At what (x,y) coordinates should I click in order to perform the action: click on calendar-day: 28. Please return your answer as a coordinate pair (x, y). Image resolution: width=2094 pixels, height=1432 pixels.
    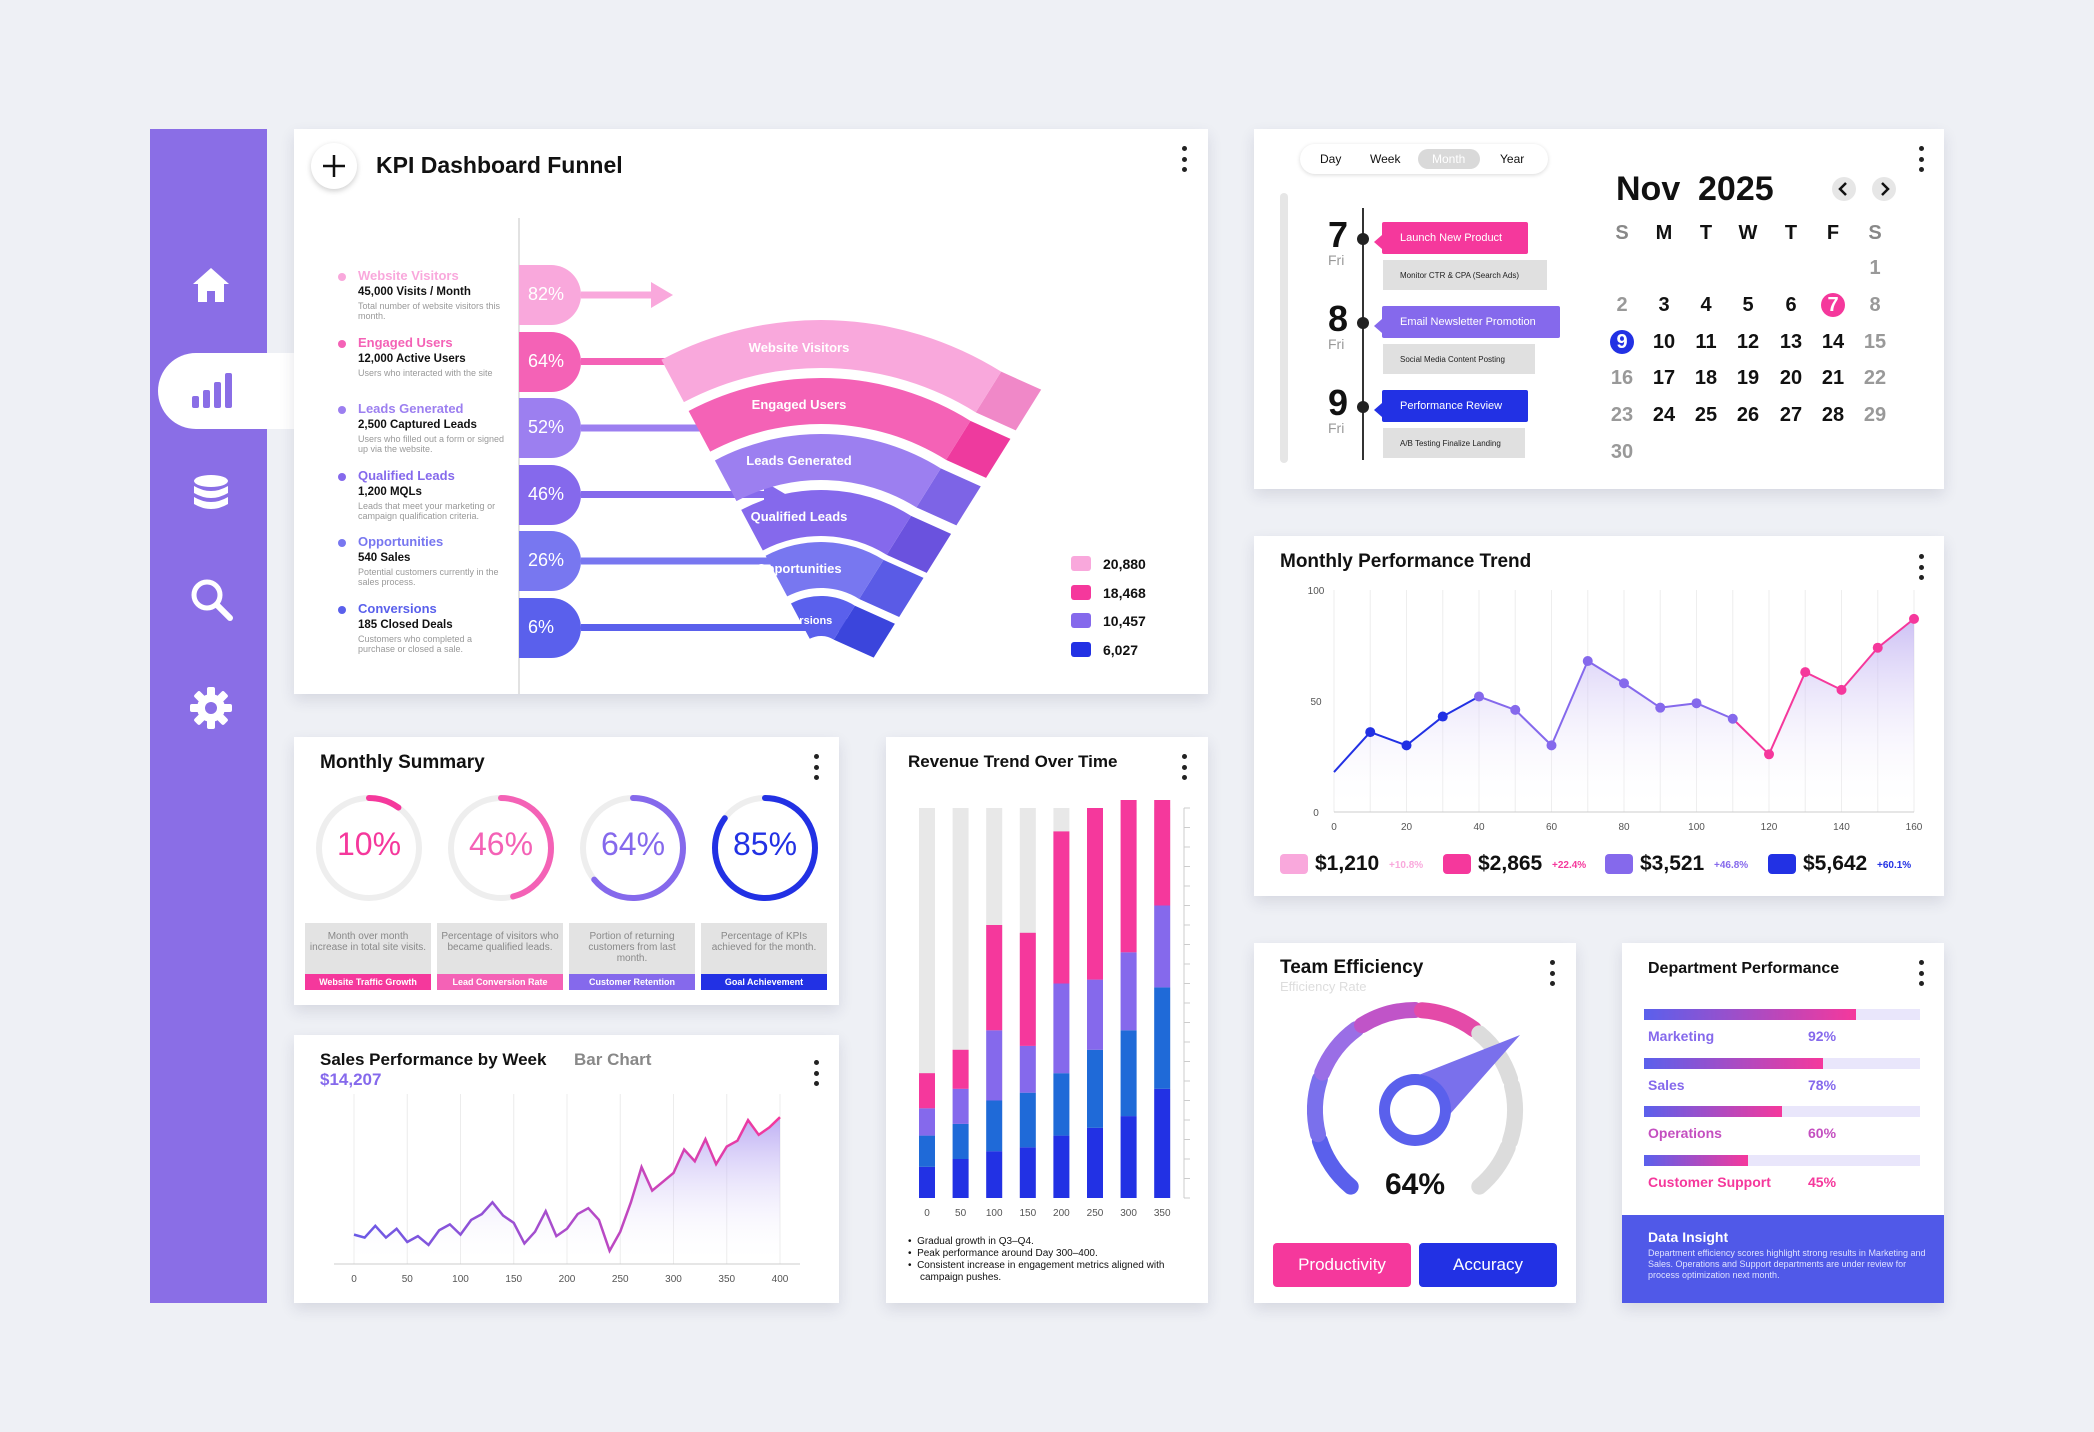
    Looking at the image, I should click on (1833, 415).